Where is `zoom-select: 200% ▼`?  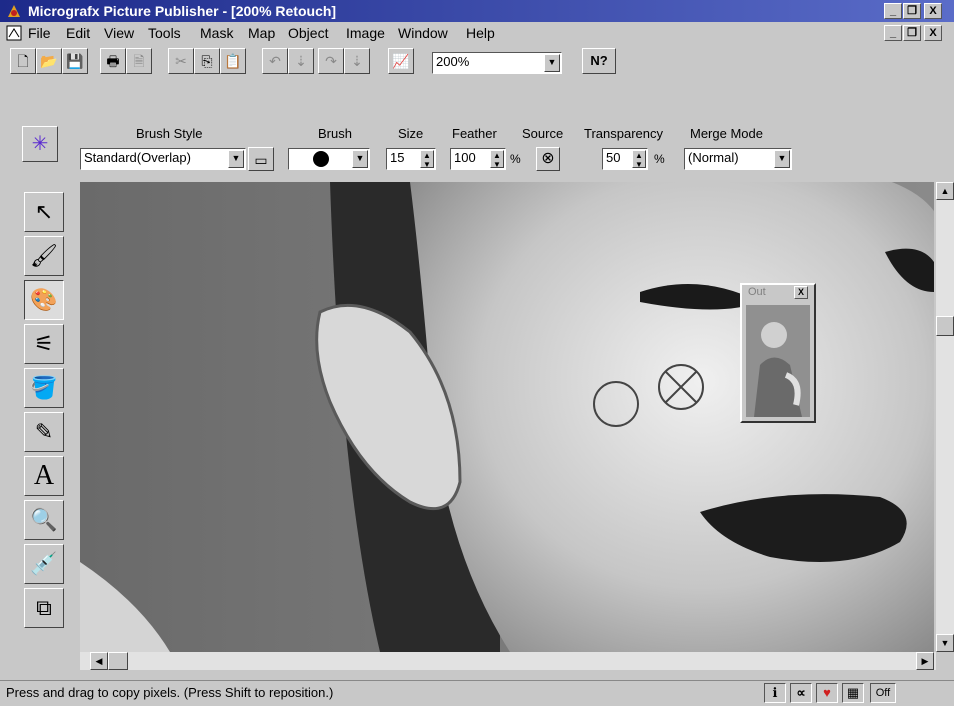 zoom-select: 200% ▼ is located at coordinates (497, 63).